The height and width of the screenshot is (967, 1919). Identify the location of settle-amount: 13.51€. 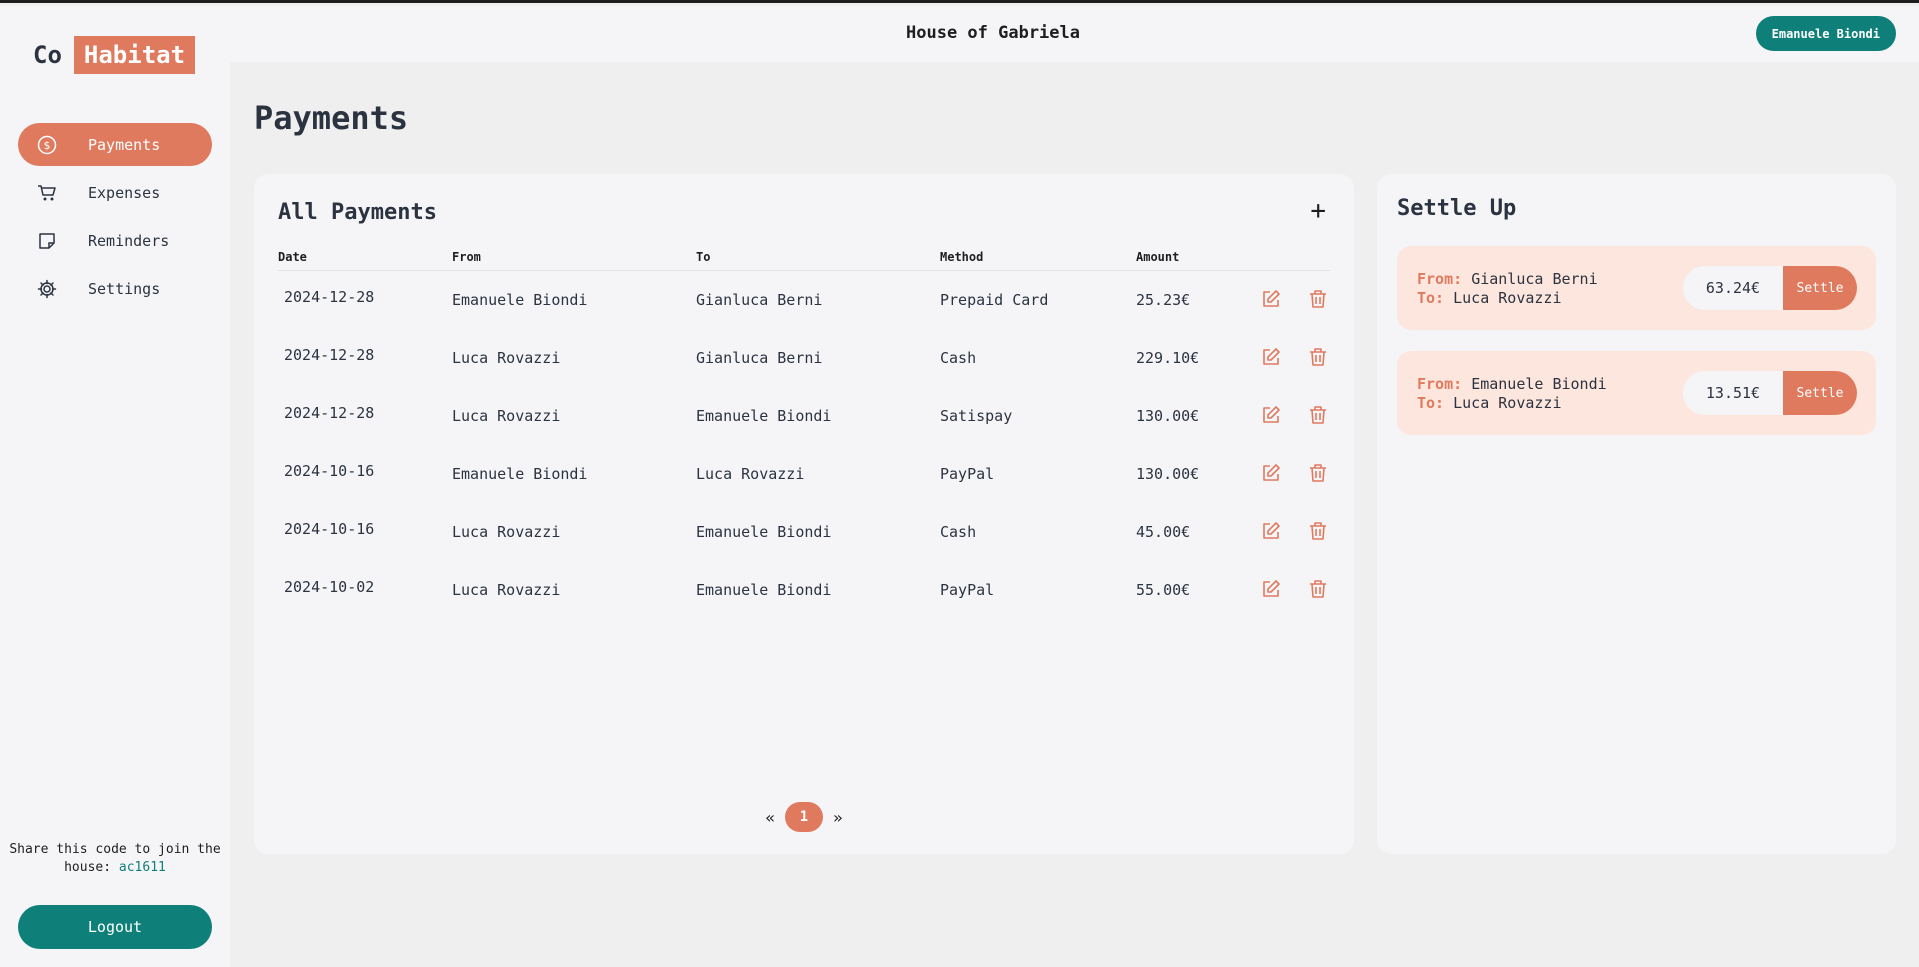
(1733, 393).